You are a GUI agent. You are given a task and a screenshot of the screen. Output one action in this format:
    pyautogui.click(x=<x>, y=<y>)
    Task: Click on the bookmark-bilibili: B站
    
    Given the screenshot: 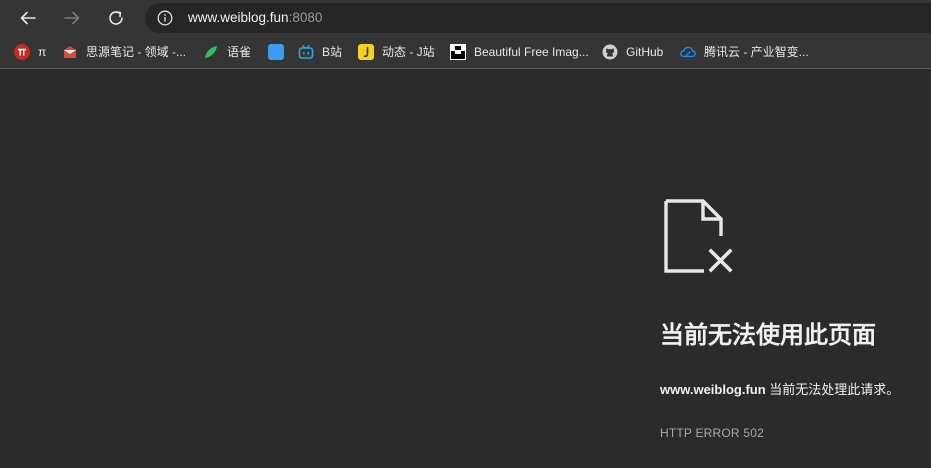 What is the action you would take?
    pyautogui.click(x=320, y=52)
    